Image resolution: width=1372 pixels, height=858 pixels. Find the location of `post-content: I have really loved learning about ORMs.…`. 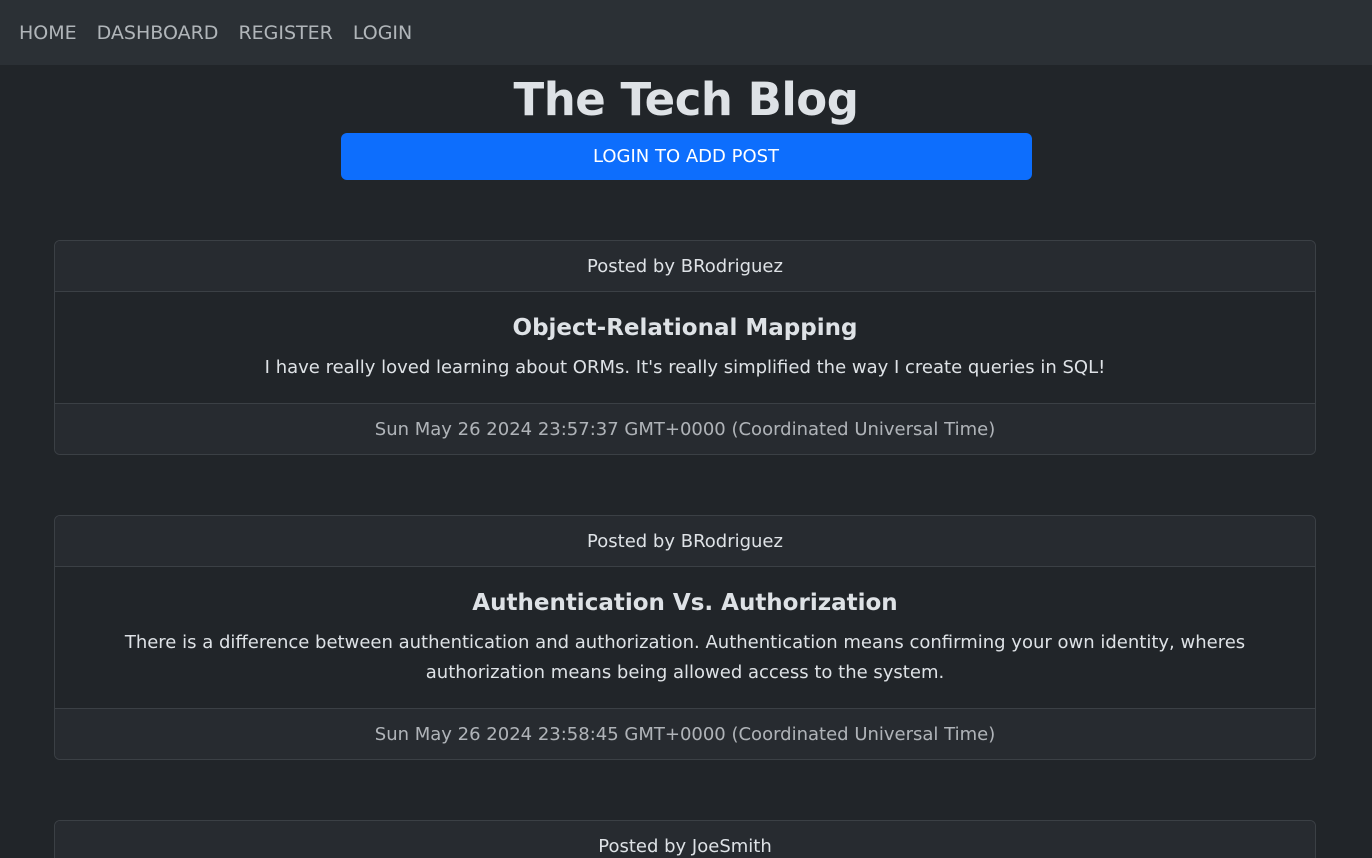

post-content: I have really loved learning about ORMs.… is located at coordinates (685, 367).